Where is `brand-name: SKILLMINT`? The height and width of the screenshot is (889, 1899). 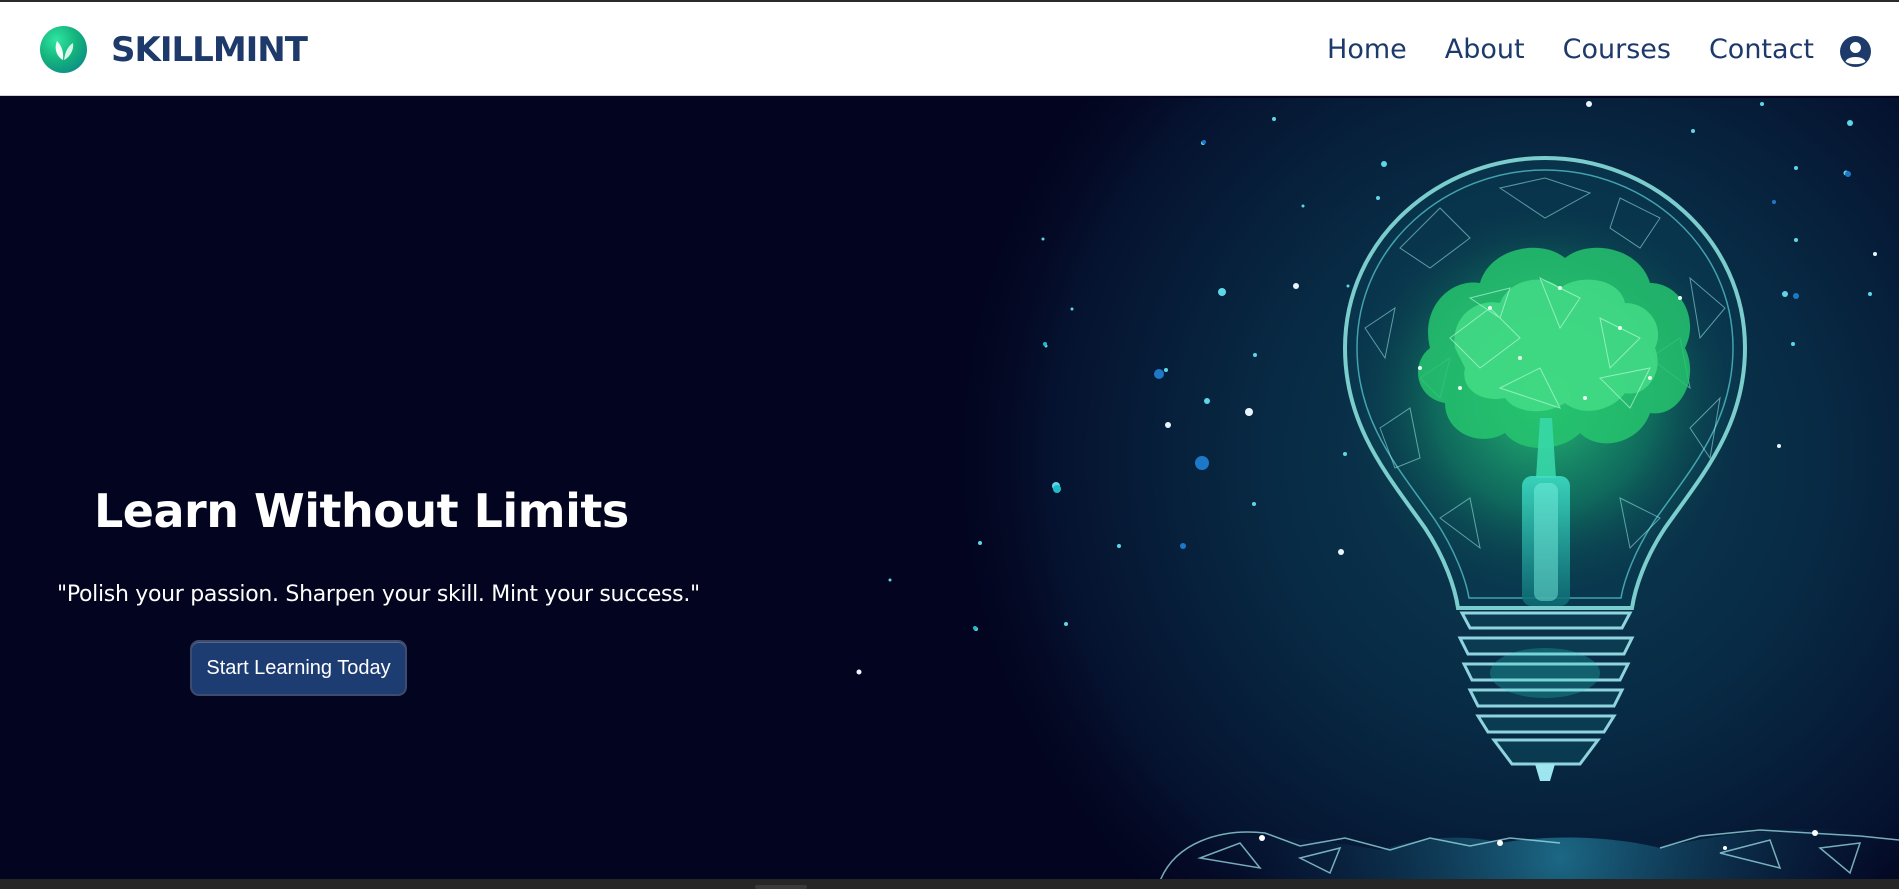 brand-name: SKILLMINT is located at coordinates (209, 50).